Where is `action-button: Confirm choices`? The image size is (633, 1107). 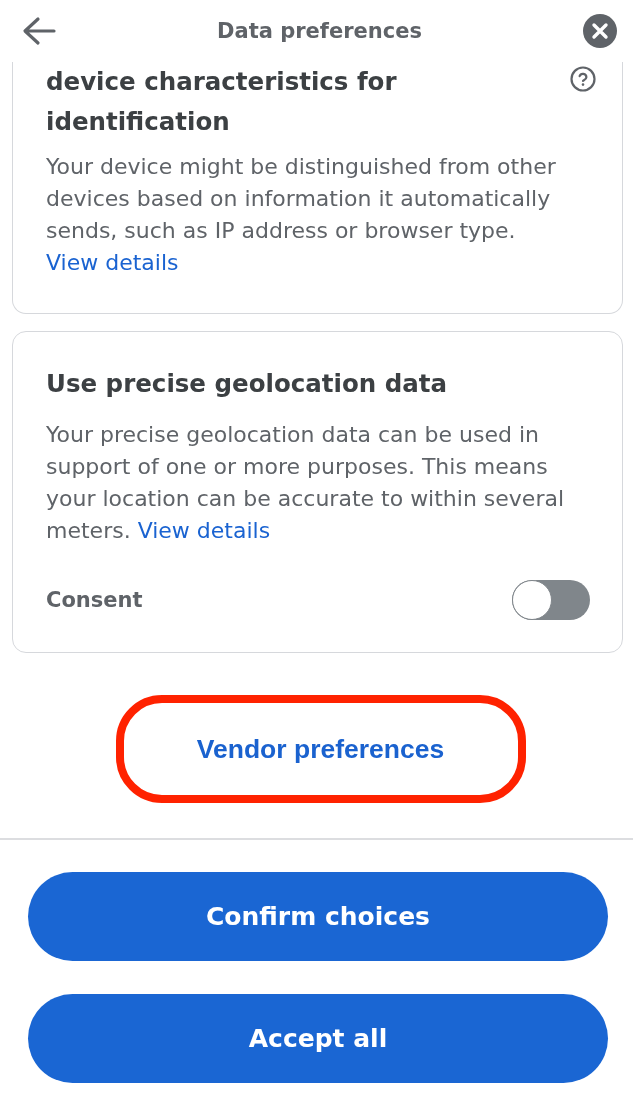
action-button: Confirm choices is located at coordinates (318, 916).